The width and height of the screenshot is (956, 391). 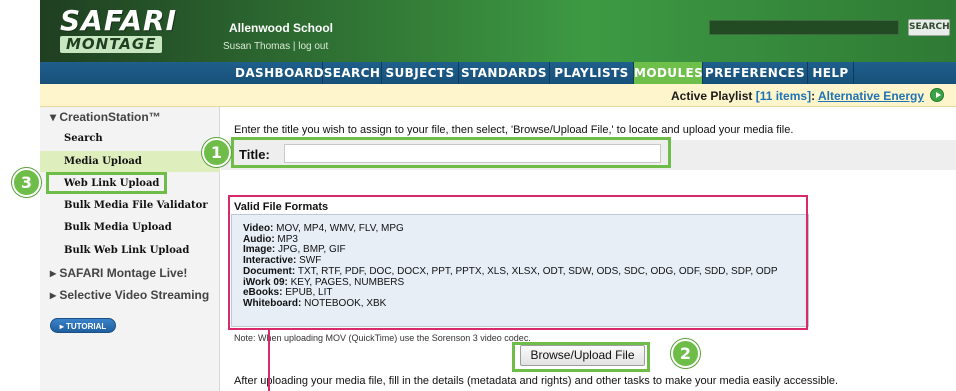 What do you see at coordinates (216, 152) in the screenshot?
I see `callout-badge-1: 1` at bounding box center [216, 152].